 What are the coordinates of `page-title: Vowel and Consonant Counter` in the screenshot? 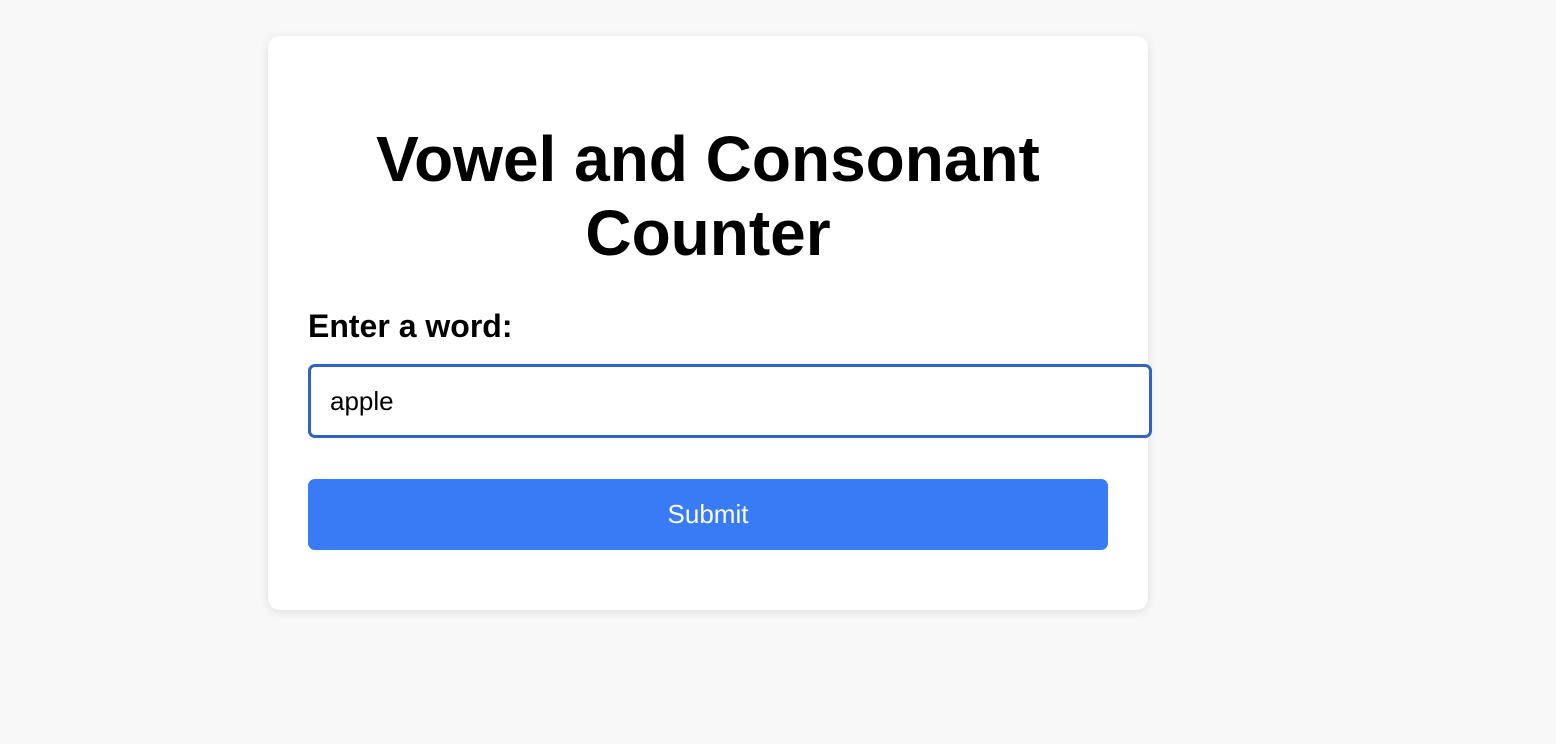 It's located at (708, 196).